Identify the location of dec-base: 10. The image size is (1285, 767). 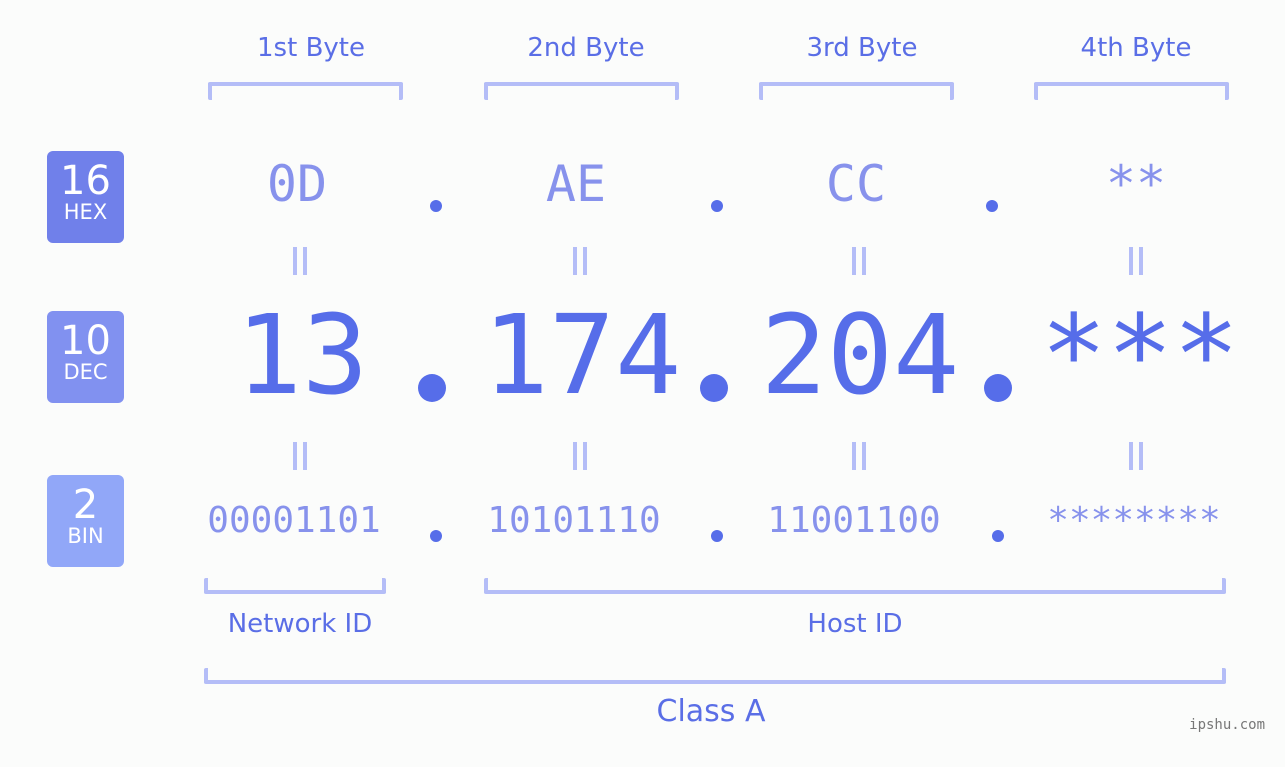
(85, 341).